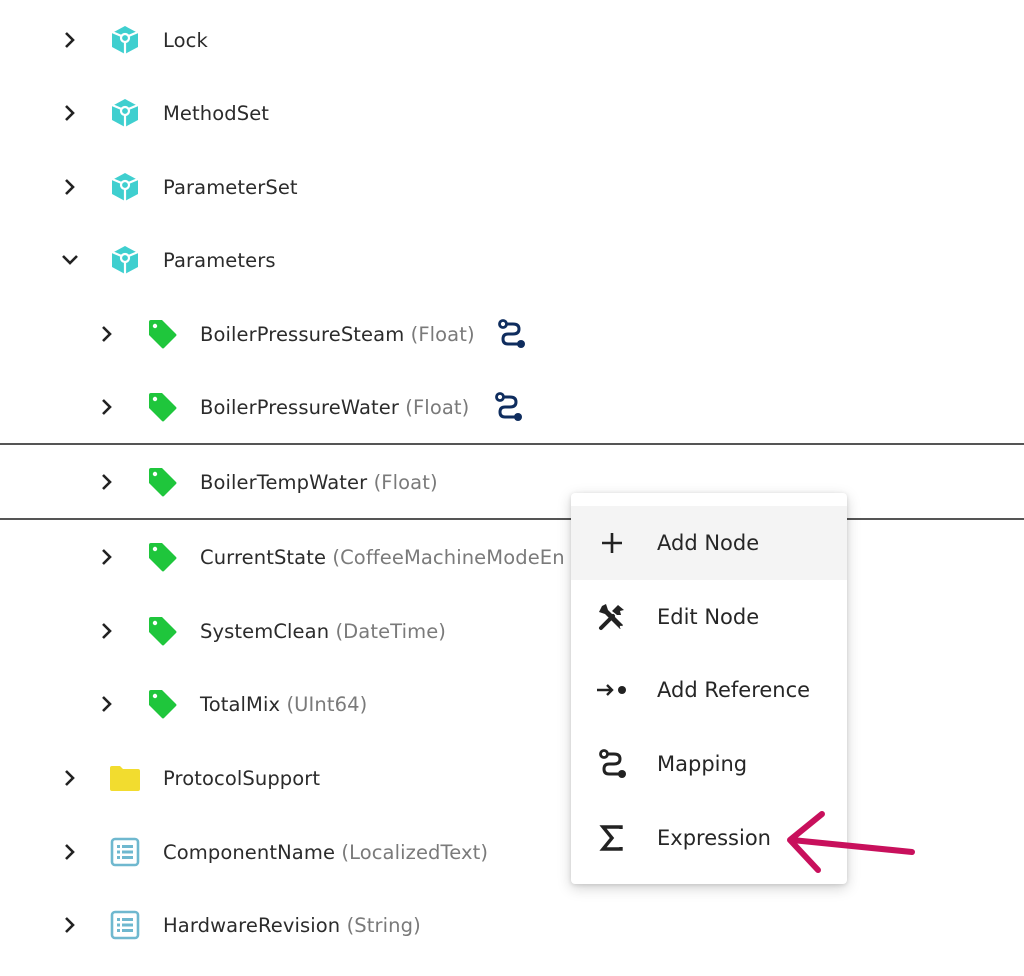 Image resolution: width=1024 pixels, height=976 pixels. I want to click on menu-item-edit-node: Edit Node, so click(709, 617).